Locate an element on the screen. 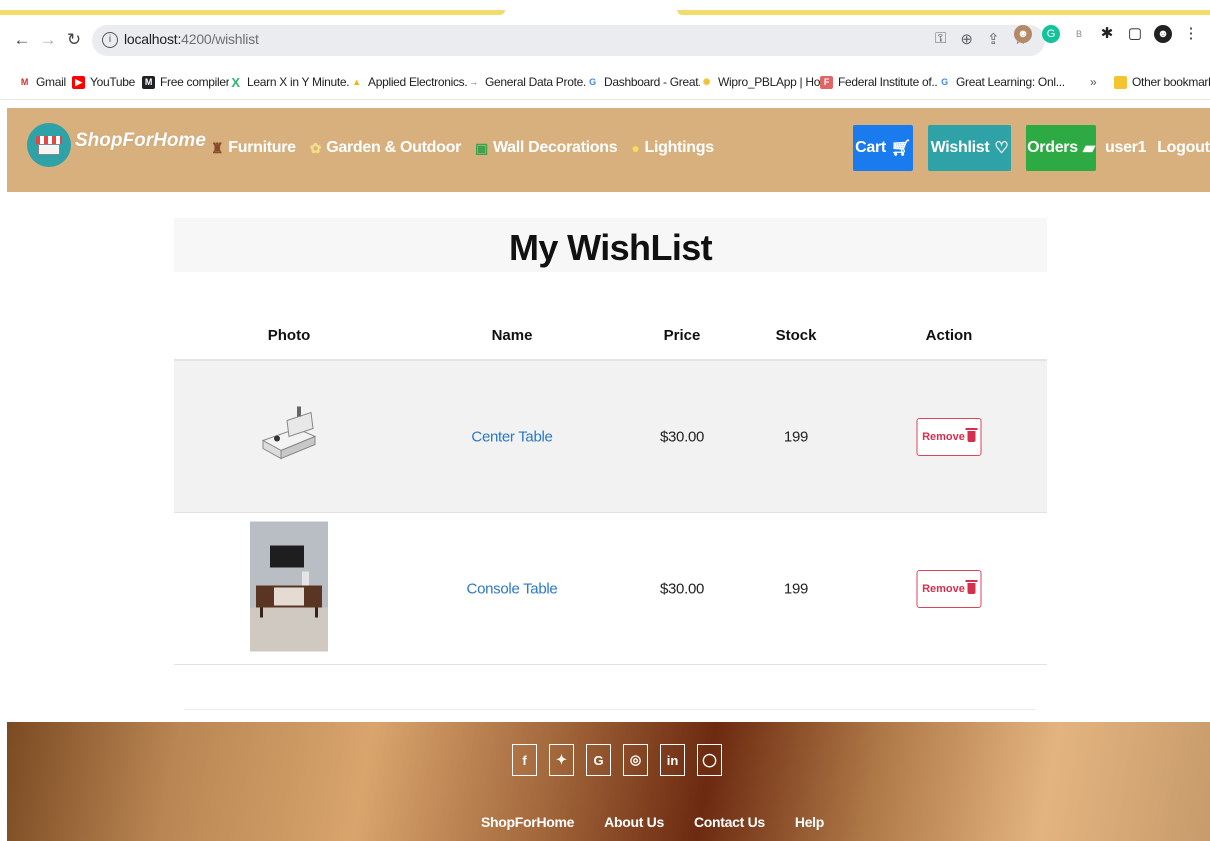 The height and width of the screenshot is (841, 1210). account-nav: Cart 🛒︎ Wishlist ♡ Orders ▰ user1 Logout is located at coordinates (1031, 148).